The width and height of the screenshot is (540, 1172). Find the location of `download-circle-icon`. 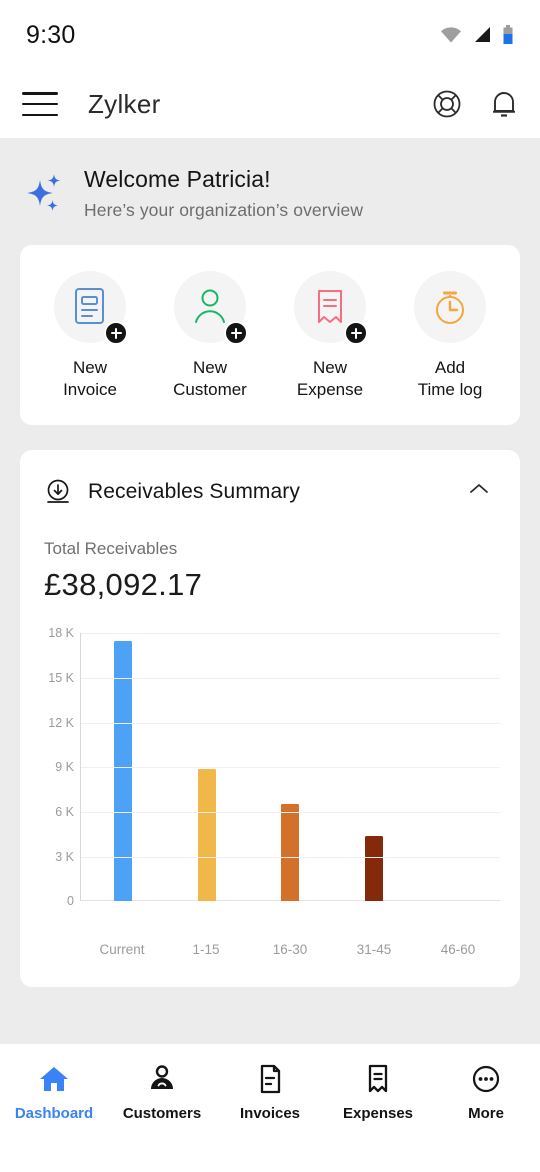

download-circle-icon is located at coordinates (58, 491).